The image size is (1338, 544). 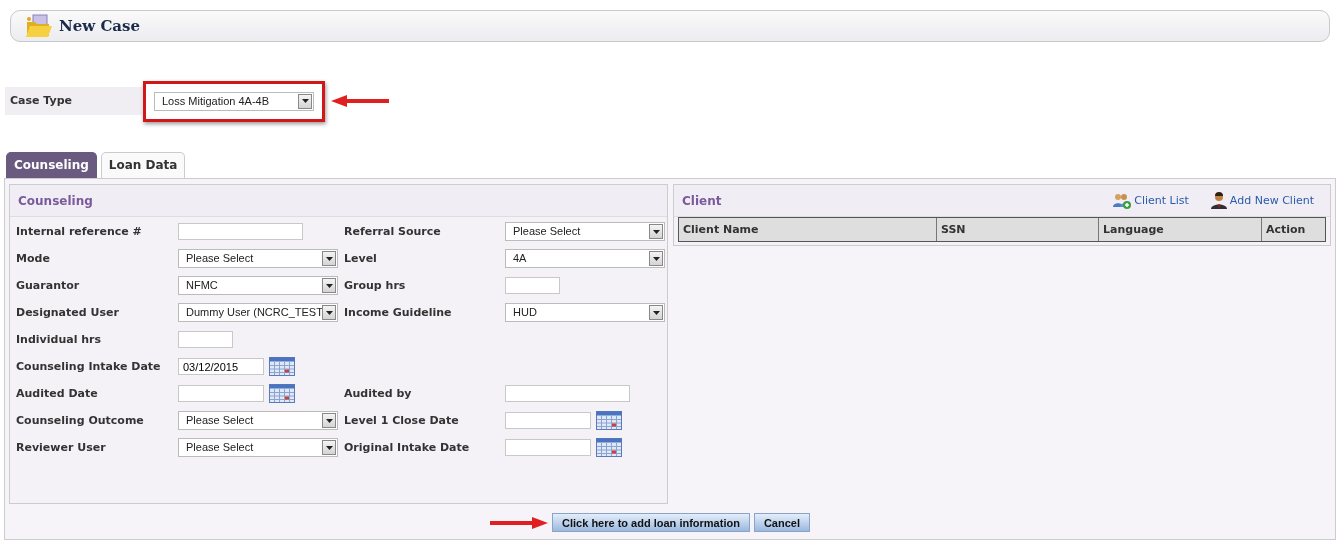 I want to click on field-label: Guarantor, so click(x=48, y=285).